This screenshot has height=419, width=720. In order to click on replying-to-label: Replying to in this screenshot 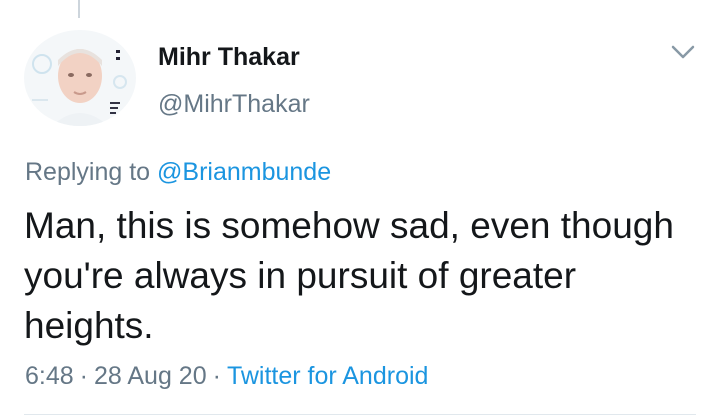, I will do `click(88, 172)`.